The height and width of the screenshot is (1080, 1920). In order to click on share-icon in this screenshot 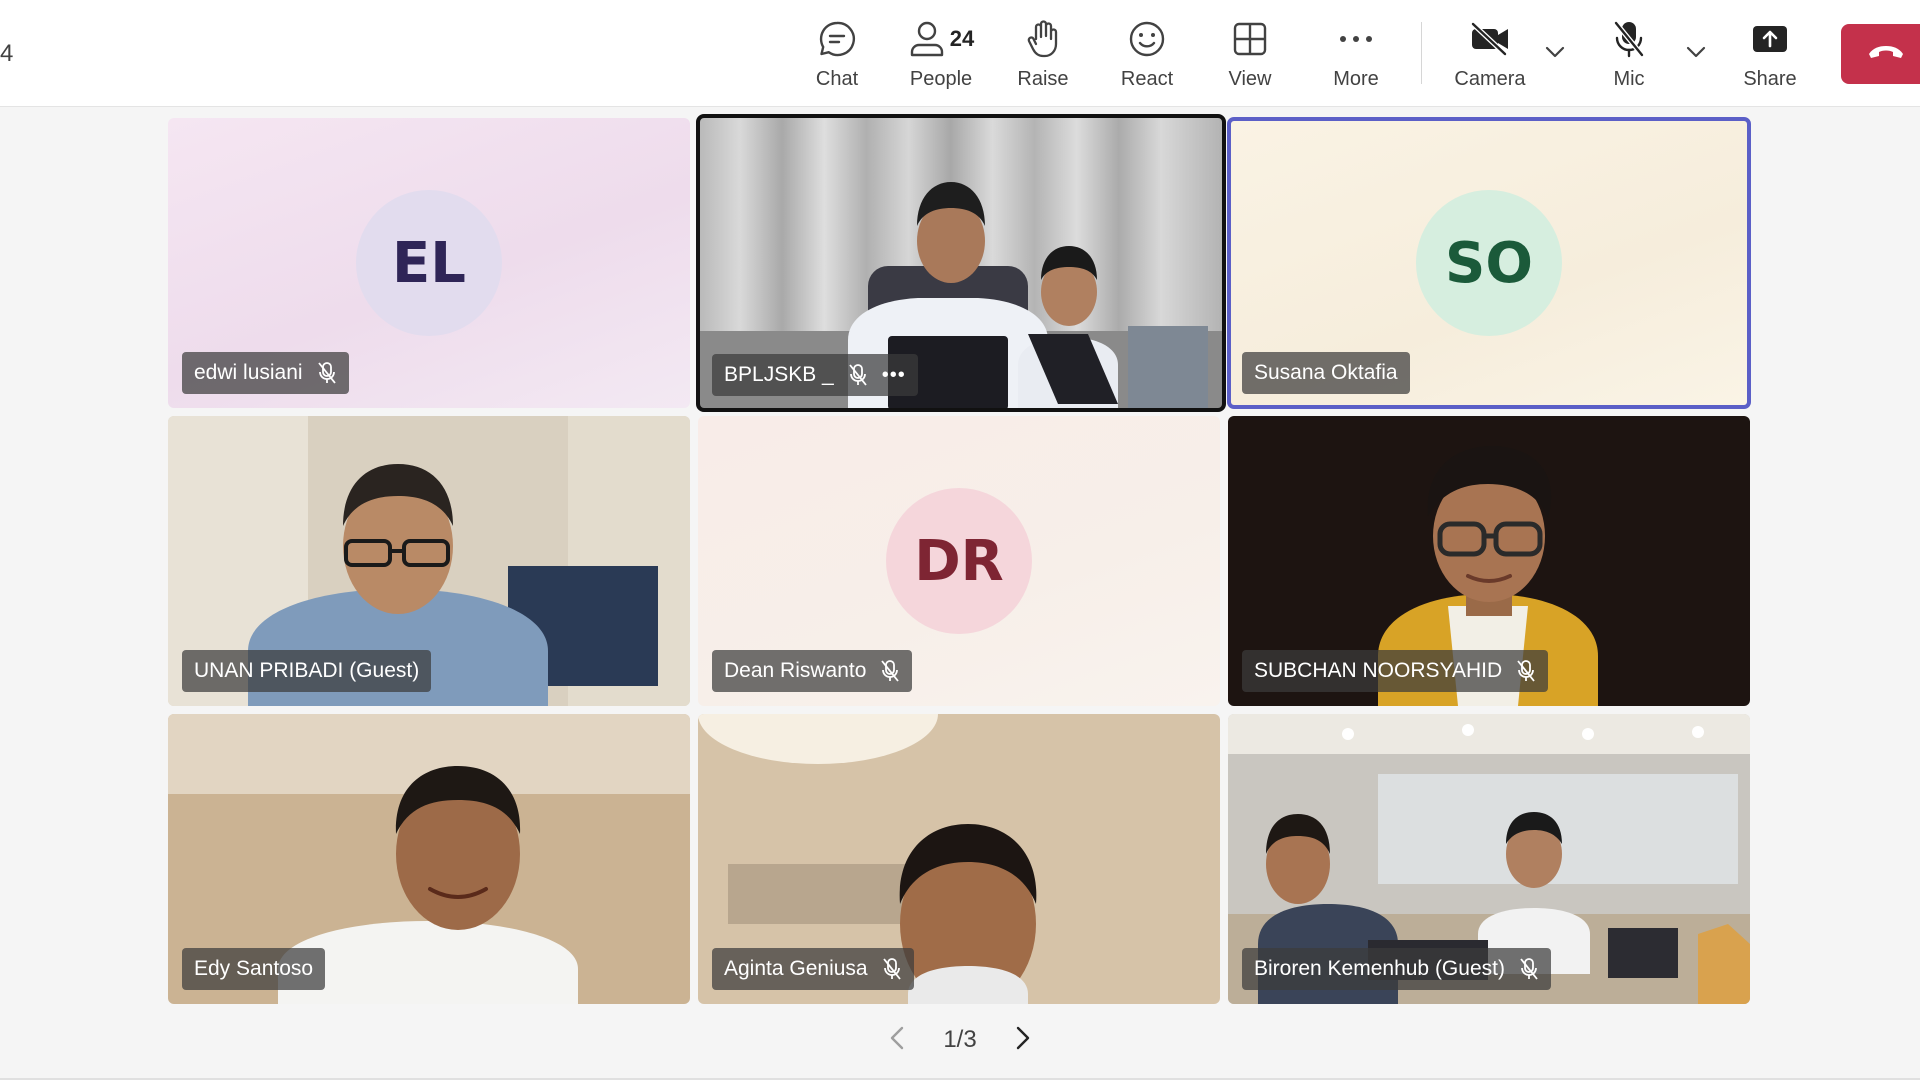, I will do `click(1770, 39)`.